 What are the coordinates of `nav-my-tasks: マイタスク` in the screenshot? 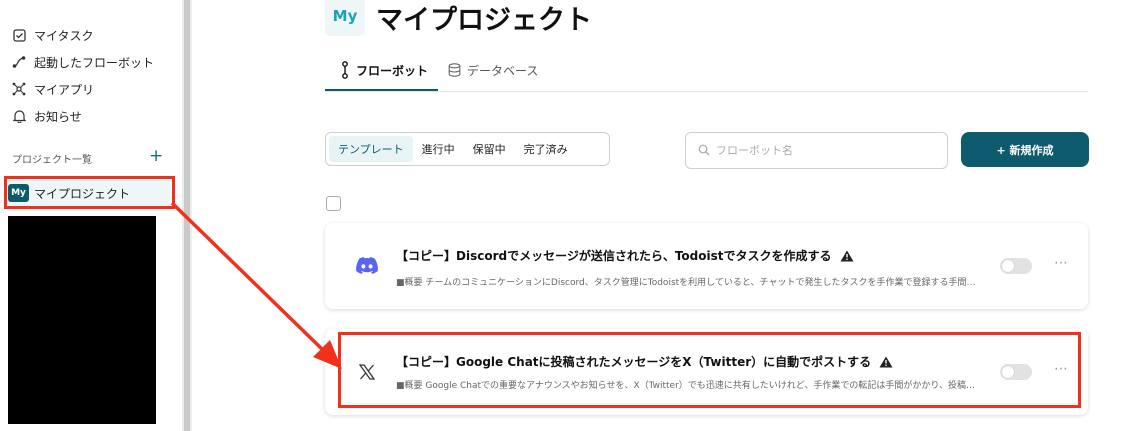 It's located at (53, 35).